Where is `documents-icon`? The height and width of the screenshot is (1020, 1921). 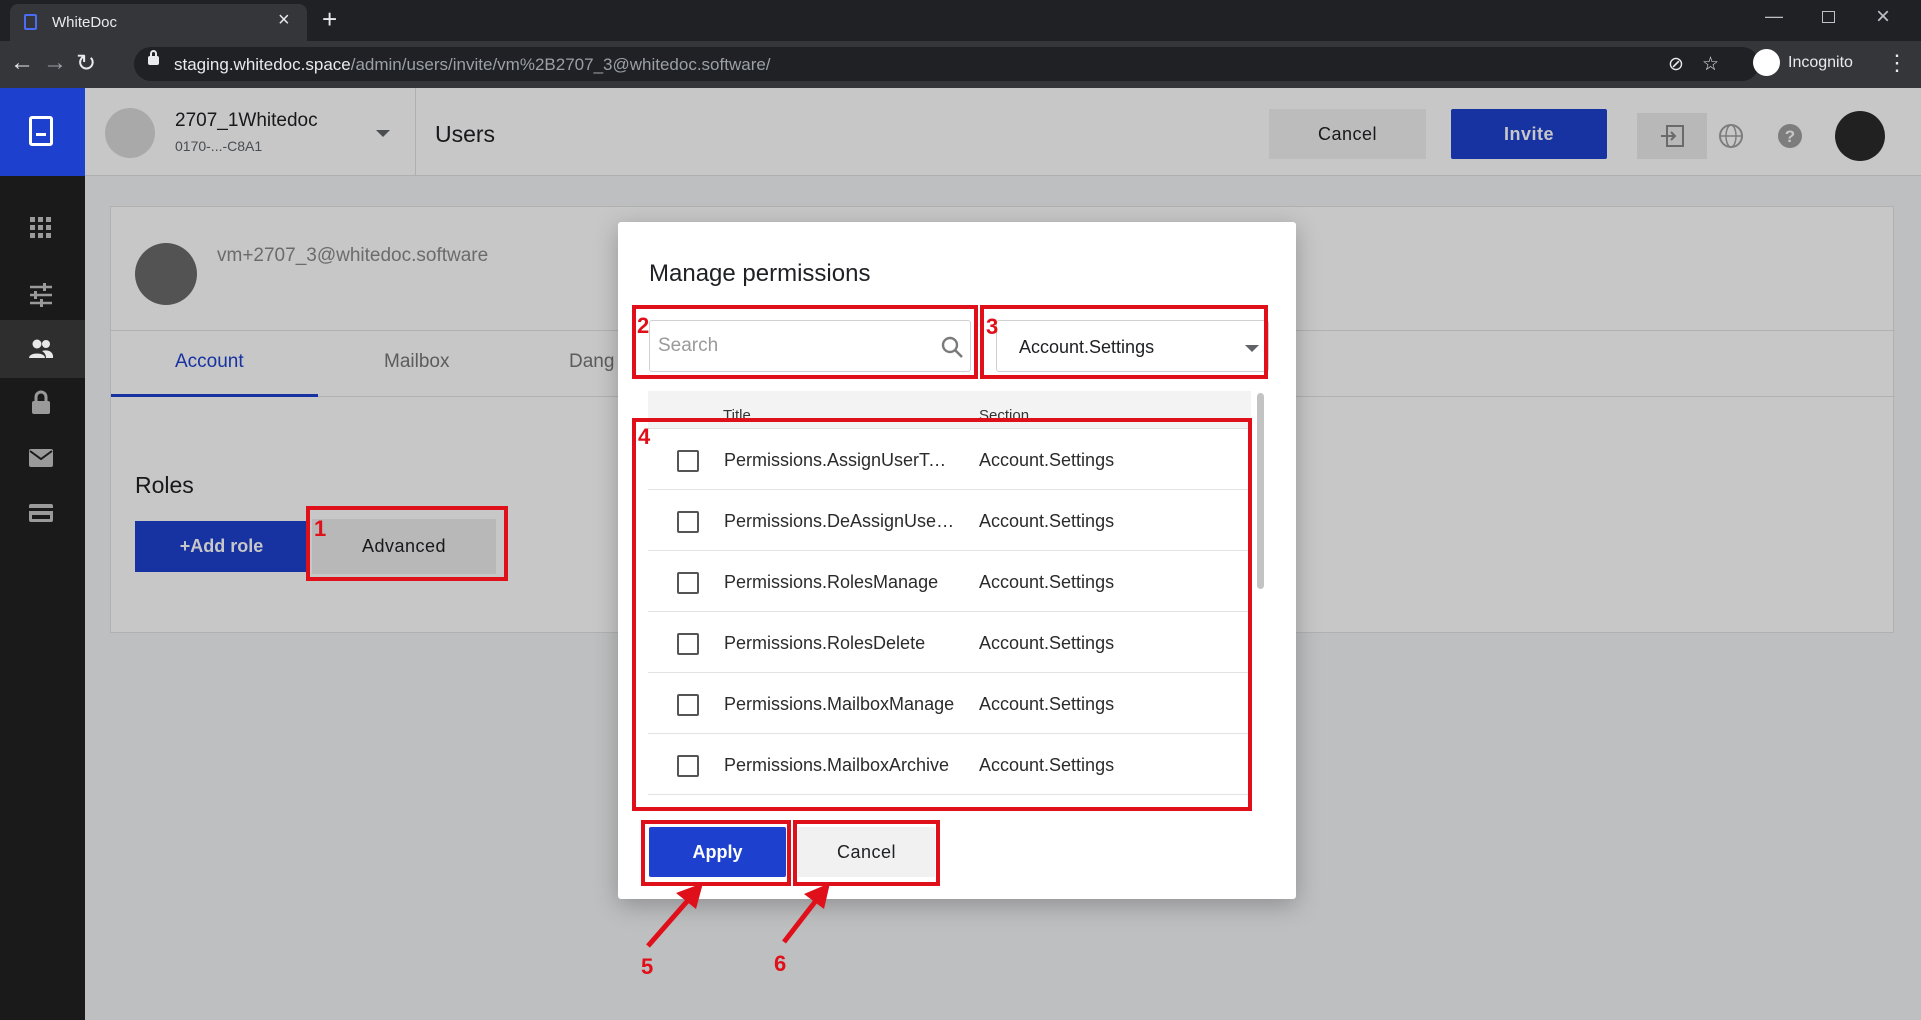
documents-icon is located at coordinates (41, 131).